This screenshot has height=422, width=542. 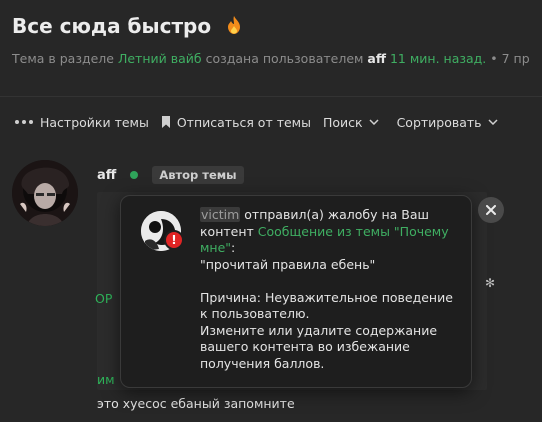 What do you see at coordinates (510, 58) in the screenshot?
I see `meta-tail: • 7 пр` at bounding box center [510, 58].